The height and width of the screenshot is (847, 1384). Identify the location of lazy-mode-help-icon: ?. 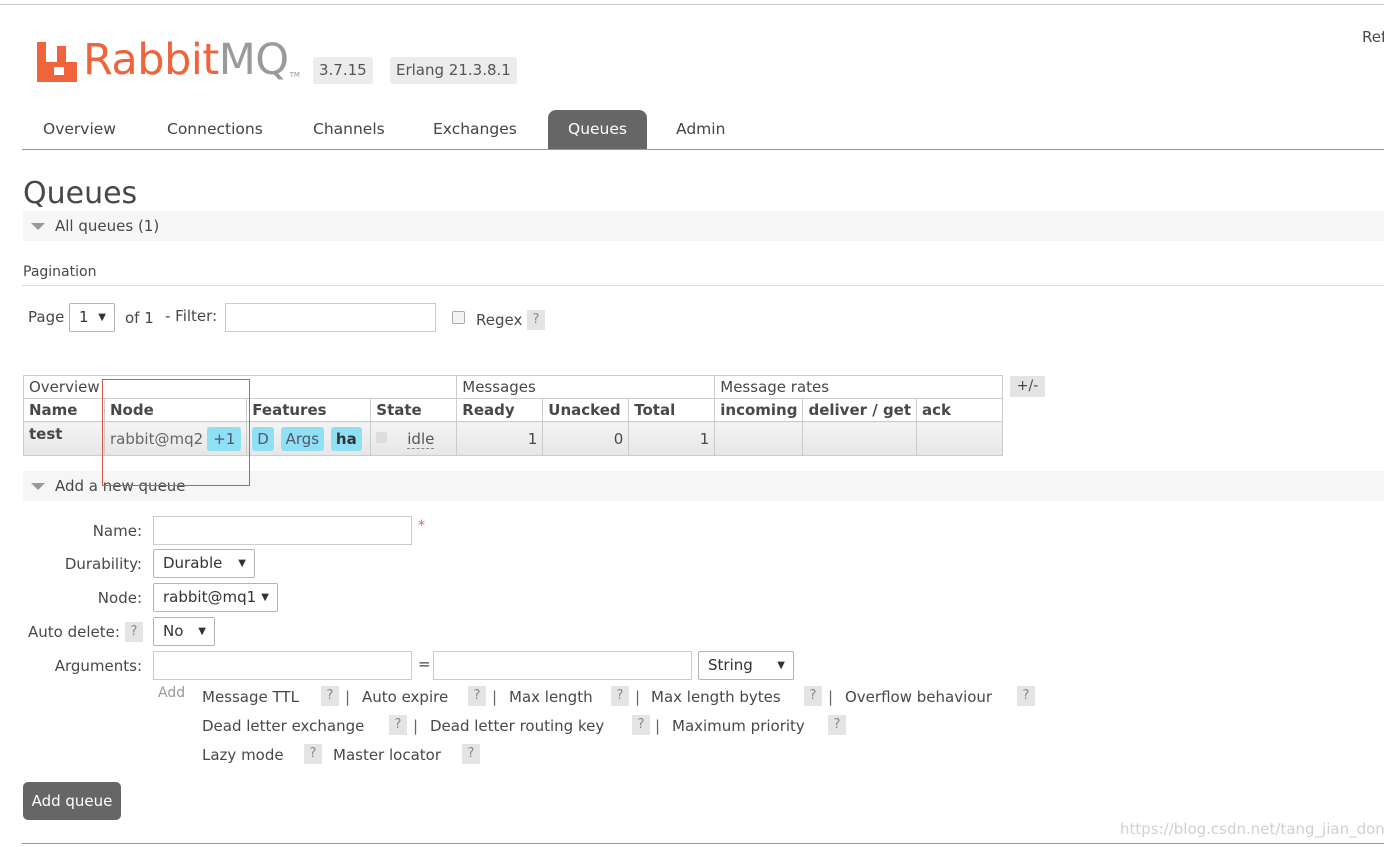
(313, 754).